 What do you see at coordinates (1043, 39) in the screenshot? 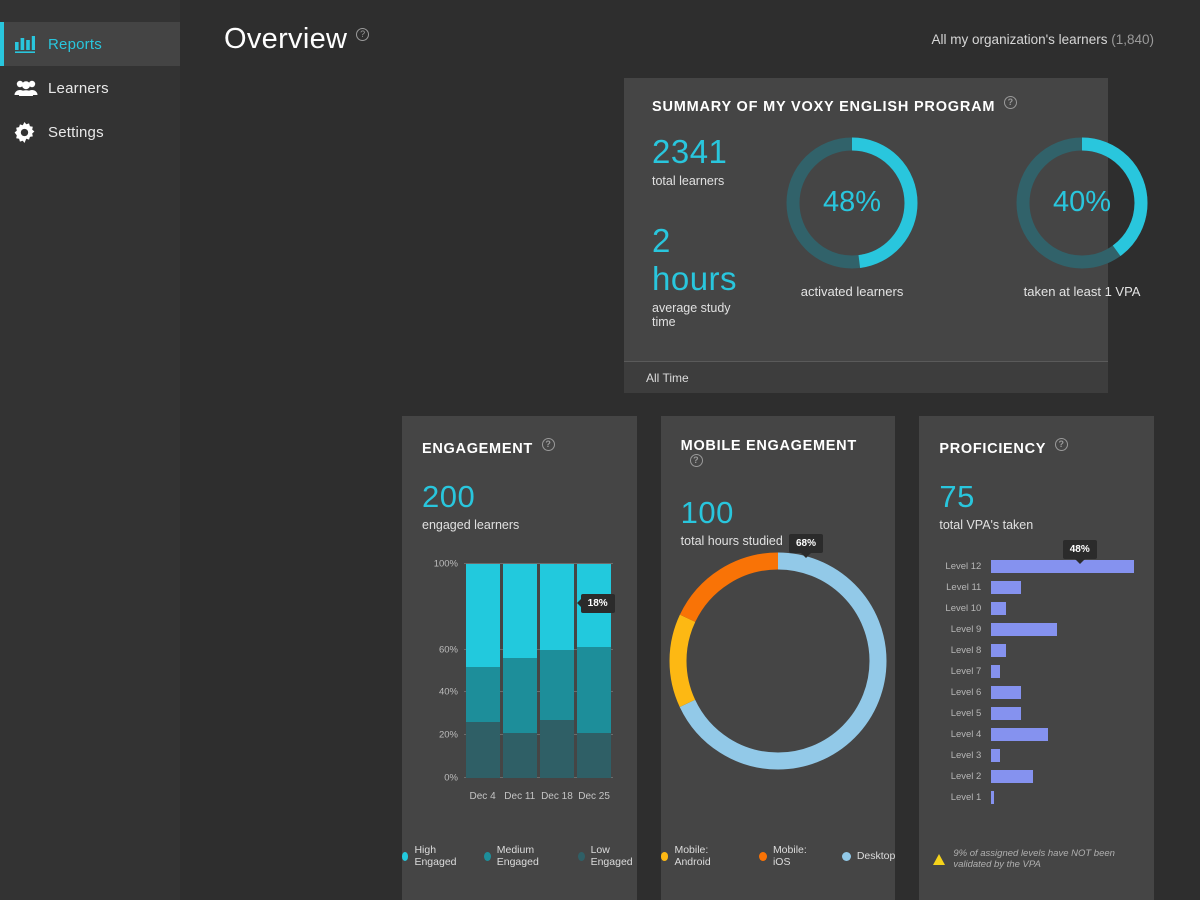
I see `organization-filter: All my organization's learners (1,840)` at bounding box center [1043, 39].